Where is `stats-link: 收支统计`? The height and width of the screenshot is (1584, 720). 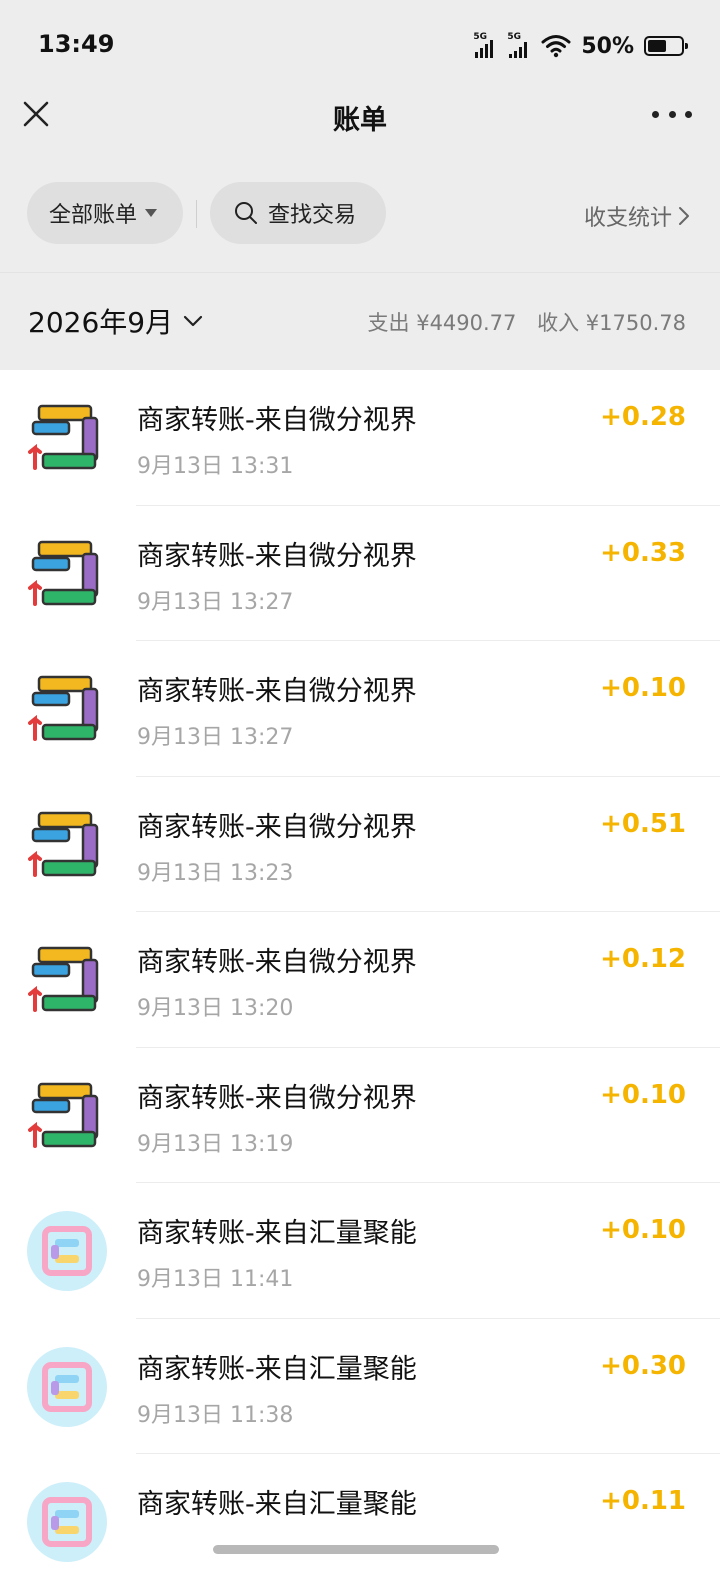
stats-link: 收支统计 is located at coordinates (637, 216).